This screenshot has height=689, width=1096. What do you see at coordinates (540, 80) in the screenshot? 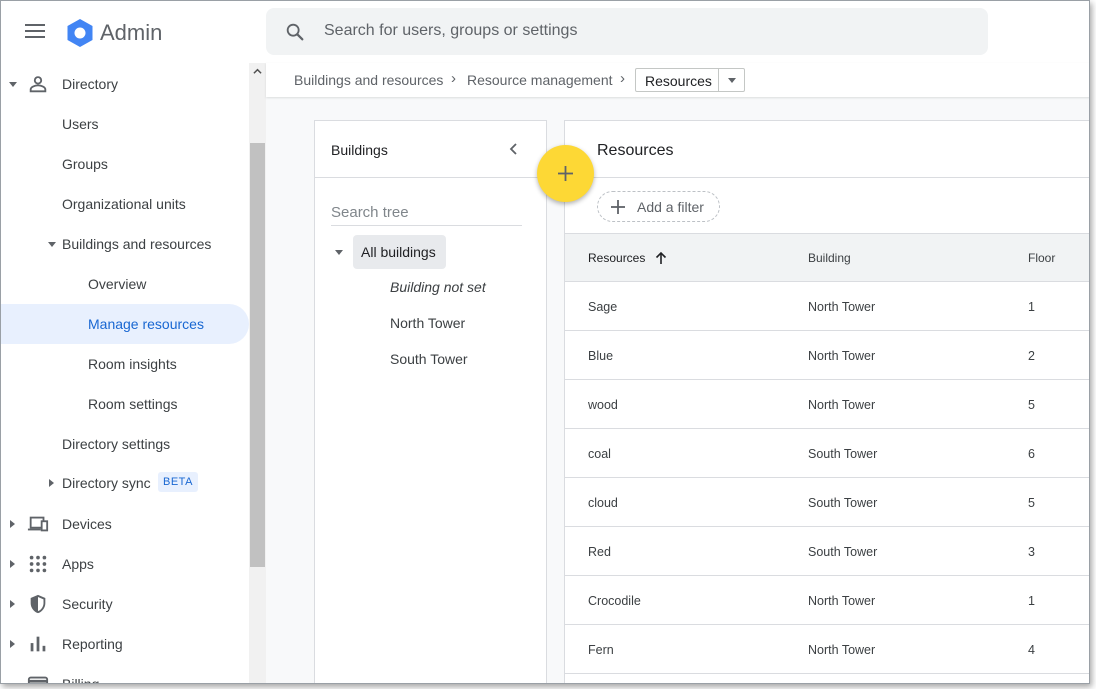
I see `breadcrumb-resource-management: Resource management` at bounding box center [540, 80].